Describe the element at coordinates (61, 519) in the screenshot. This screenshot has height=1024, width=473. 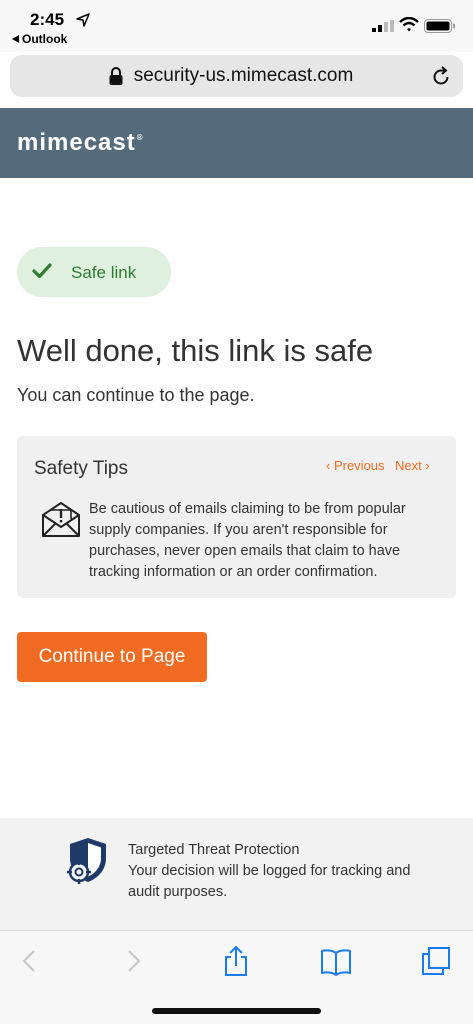
I see `envelope-alert-icon` at that location.